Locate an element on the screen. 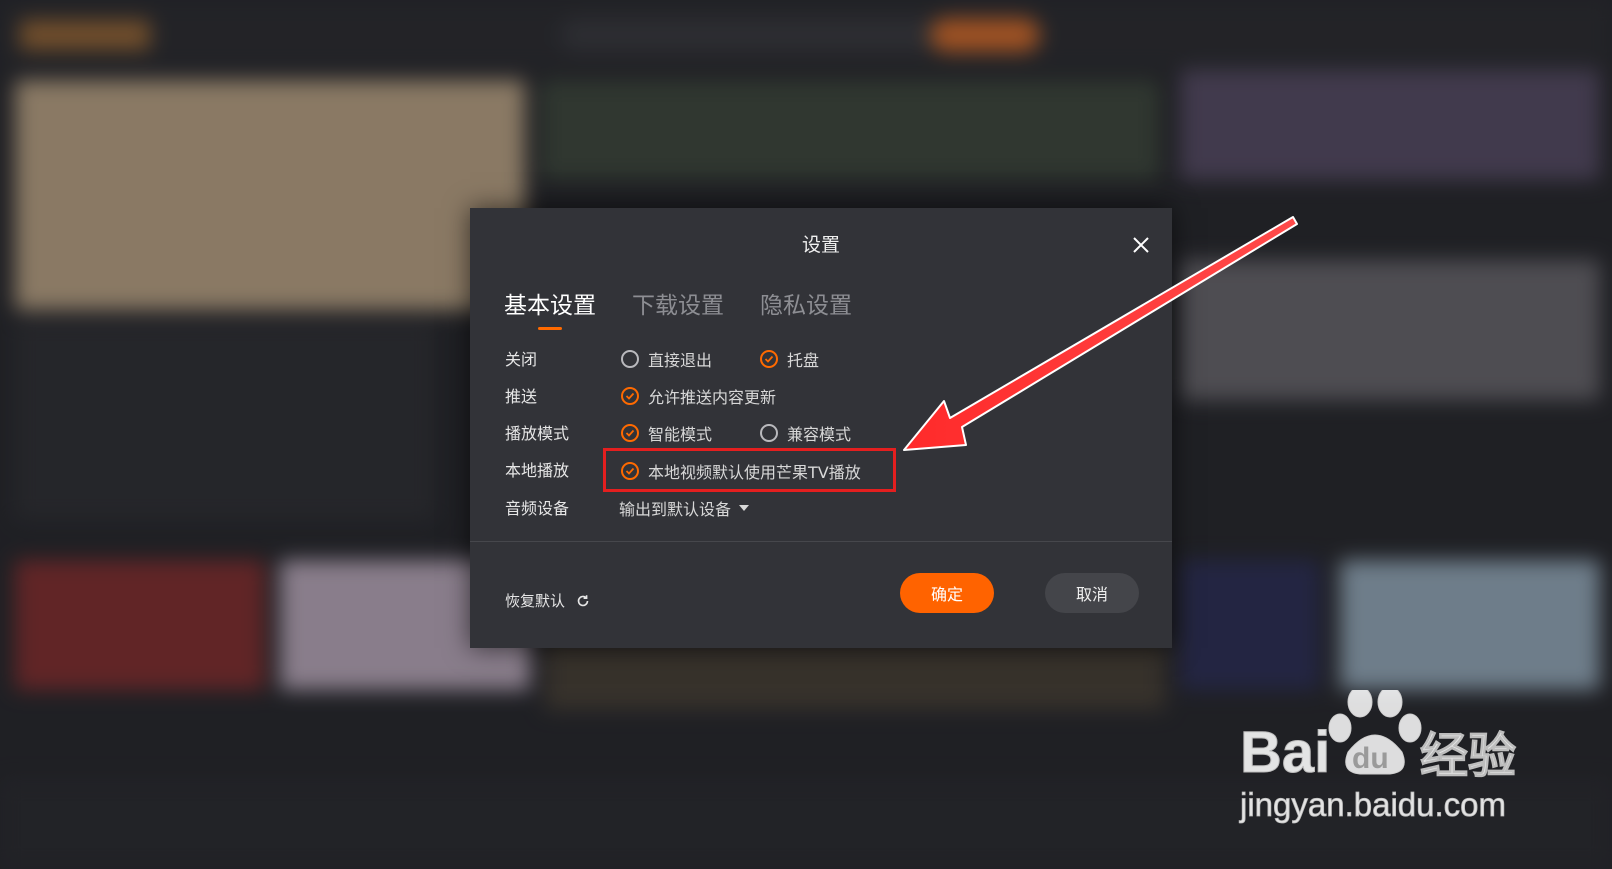  baidu-jingyan-watermark: Bai du 经验 jingyan.baidu.com is located at coordinates (1378, 756).